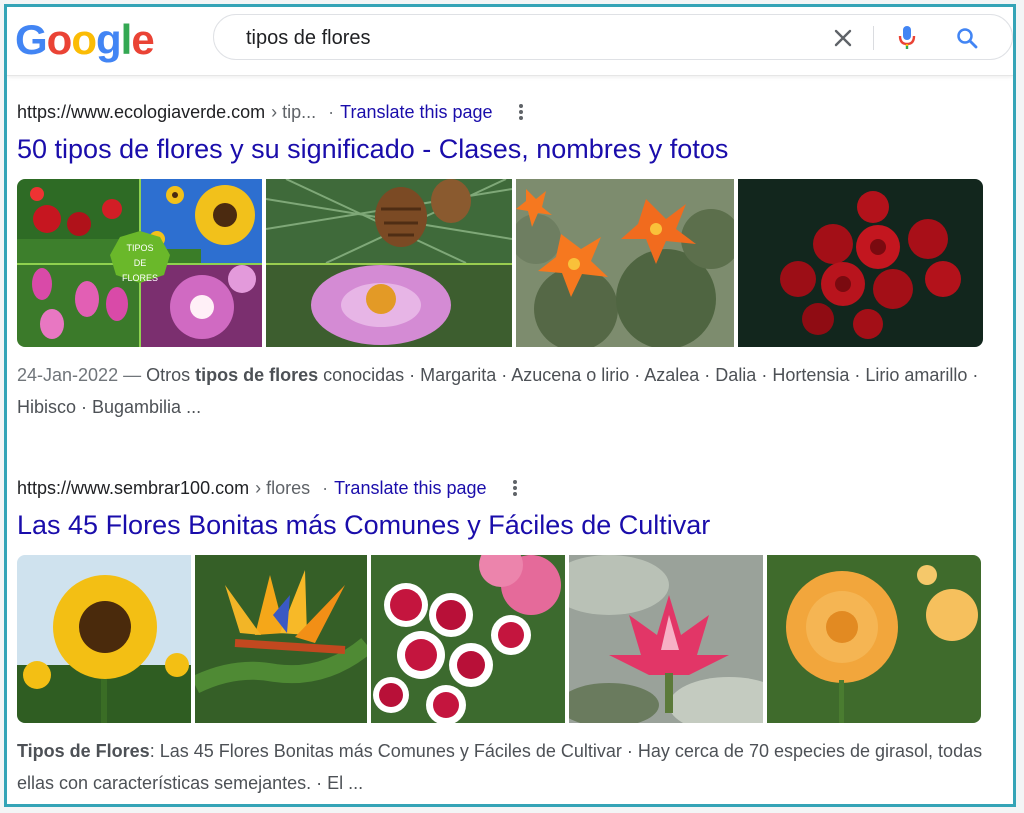  What do you see at coordinates (104, 639) in the screenshot?
I see `result-image-sunflower` at bounding box center [104, 639].